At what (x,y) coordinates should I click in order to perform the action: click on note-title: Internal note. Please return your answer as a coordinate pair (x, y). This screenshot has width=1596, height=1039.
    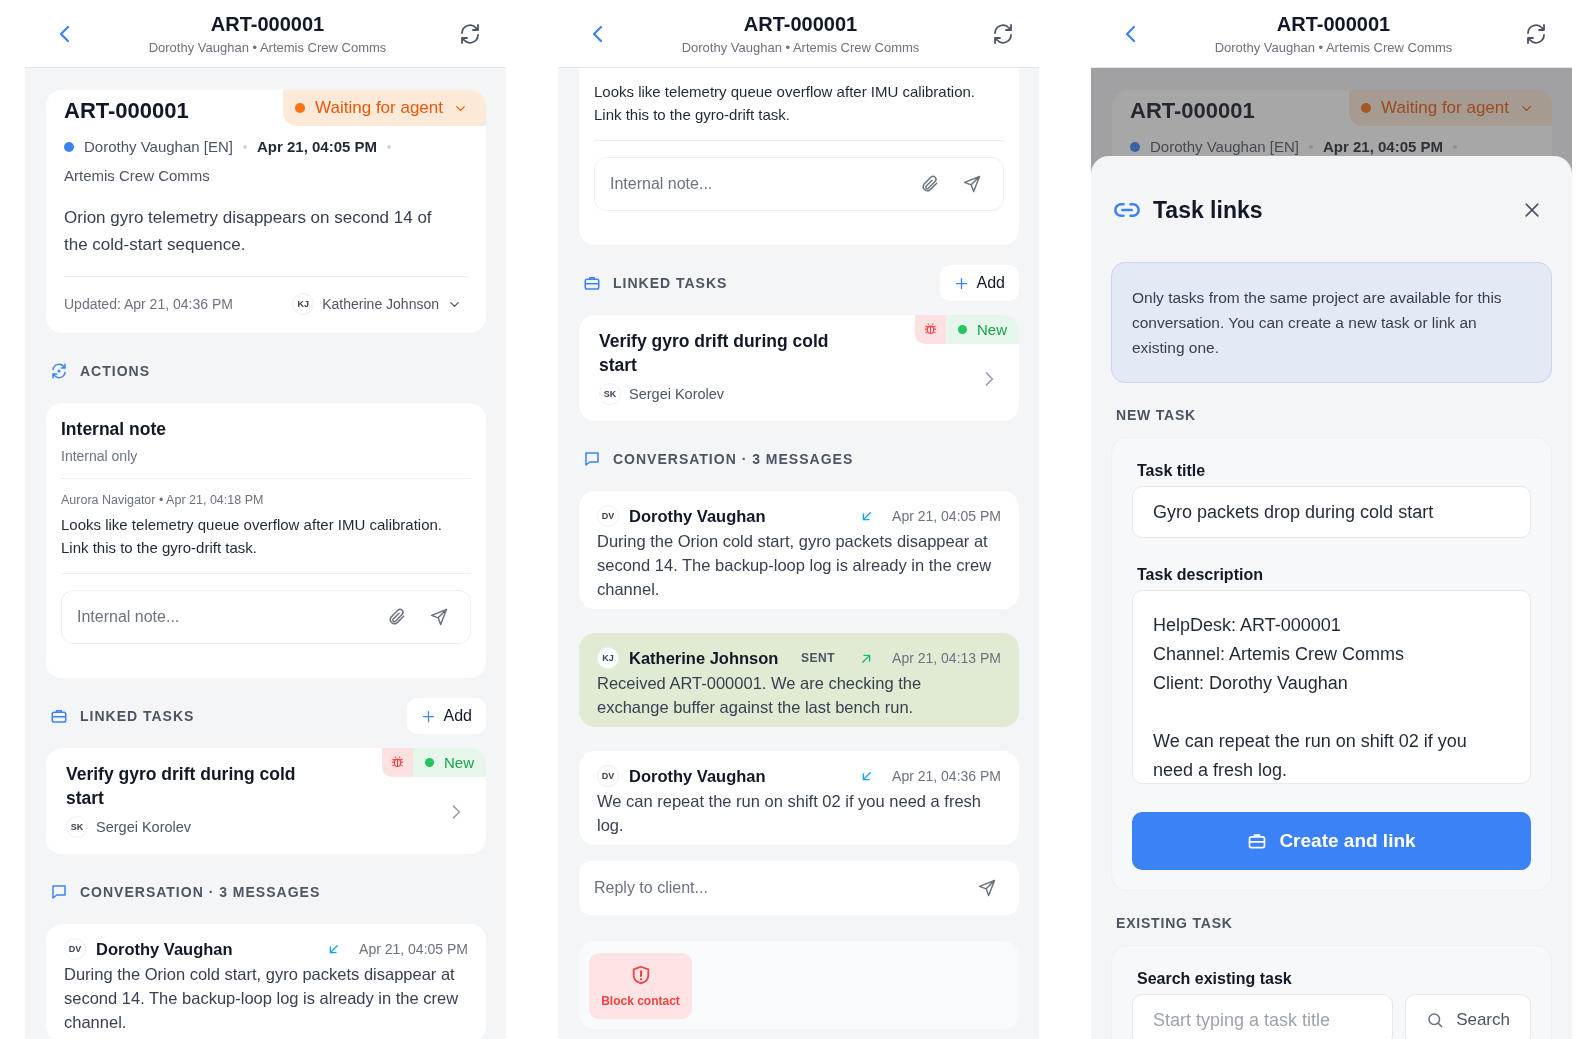
    Looking at the image, I should click on (114, 429).